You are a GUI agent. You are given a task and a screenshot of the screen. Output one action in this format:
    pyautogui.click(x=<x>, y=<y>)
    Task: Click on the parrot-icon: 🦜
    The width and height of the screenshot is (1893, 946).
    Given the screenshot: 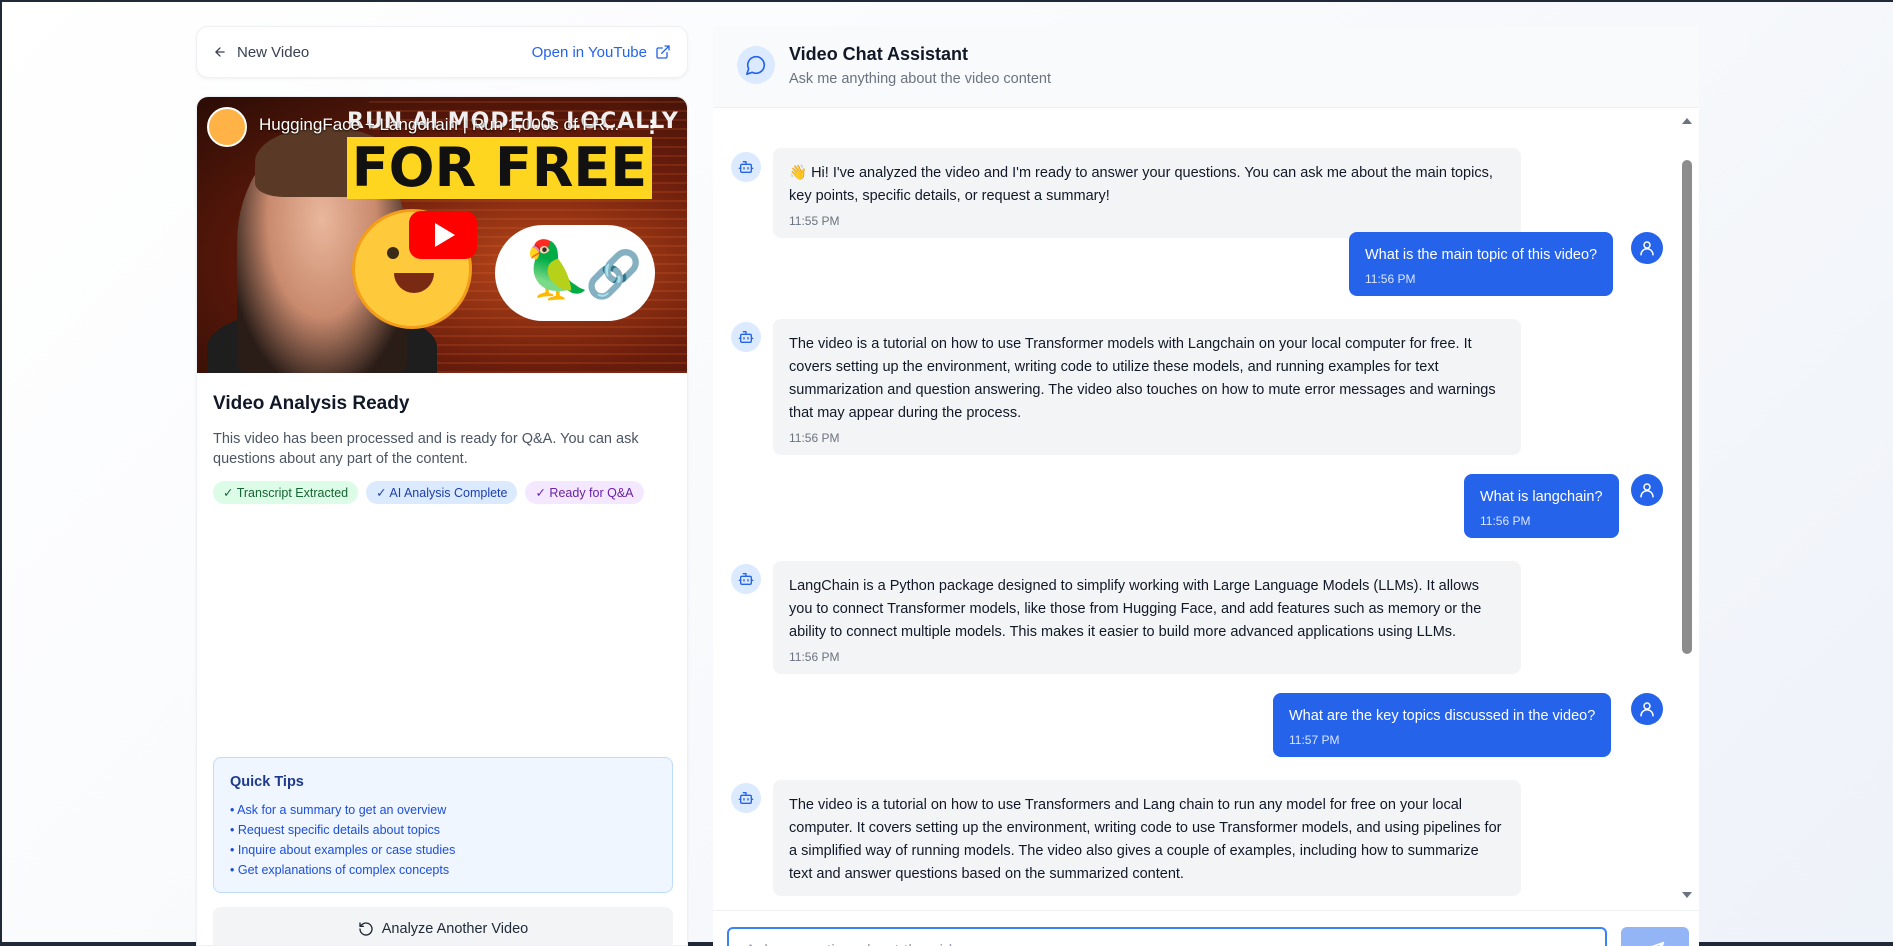 What is the action you would take?
    pyautogui.click(x=557, y=269)
    